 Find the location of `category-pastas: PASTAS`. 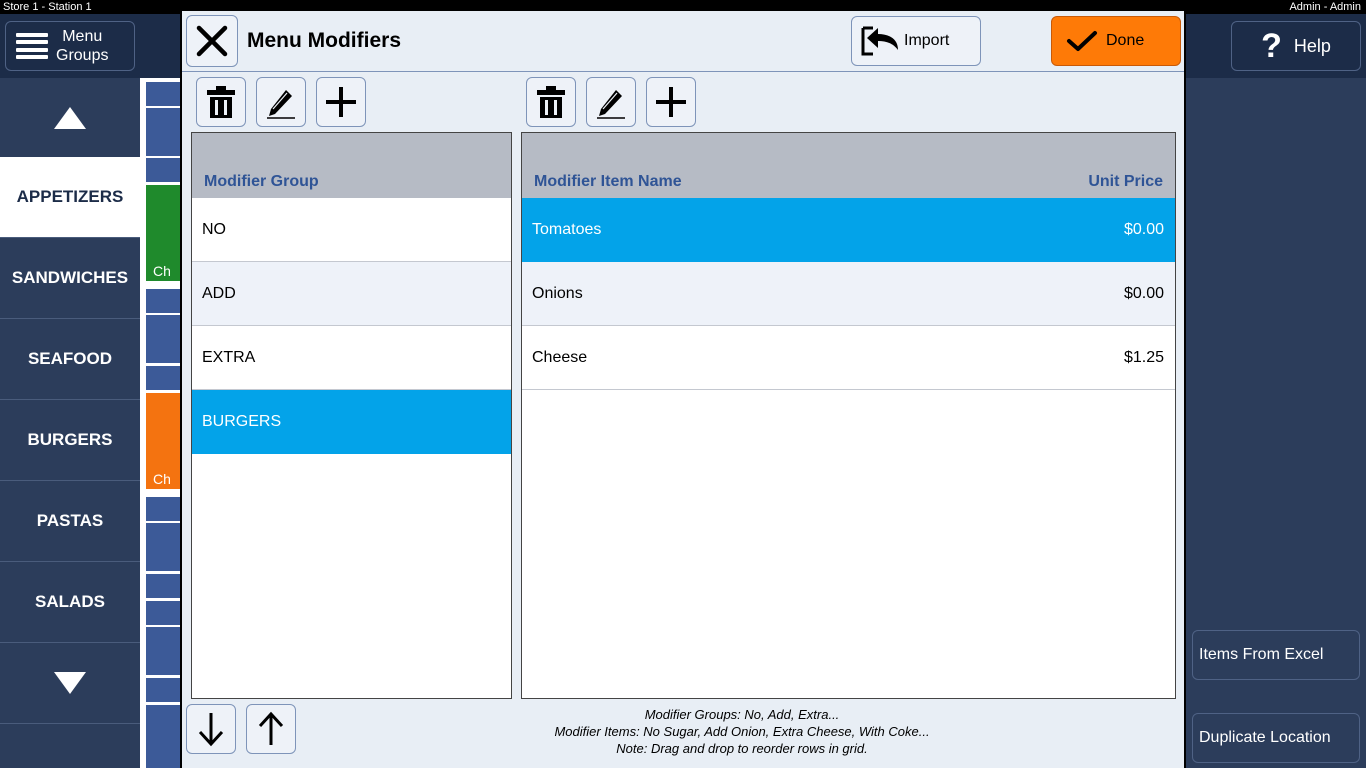

category-pastas: PASTAS is located at coordinates (70, 521).